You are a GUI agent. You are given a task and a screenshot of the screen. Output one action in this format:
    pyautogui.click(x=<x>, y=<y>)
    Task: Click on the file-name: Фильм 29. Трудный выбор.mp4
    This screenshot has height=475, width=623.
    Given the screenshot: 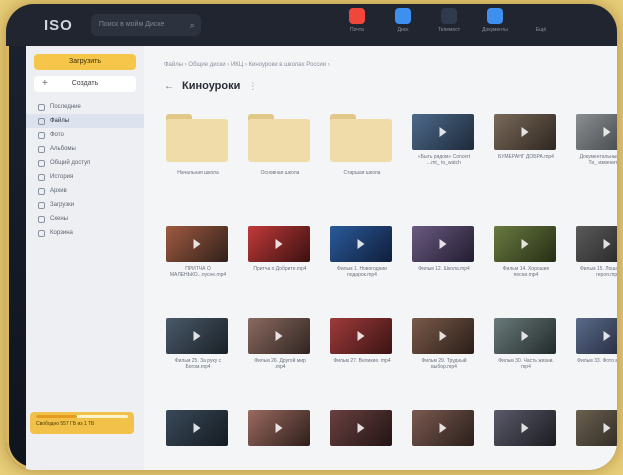 What is the action you would take?
    pyautogui.click(x=444, y=364)
    